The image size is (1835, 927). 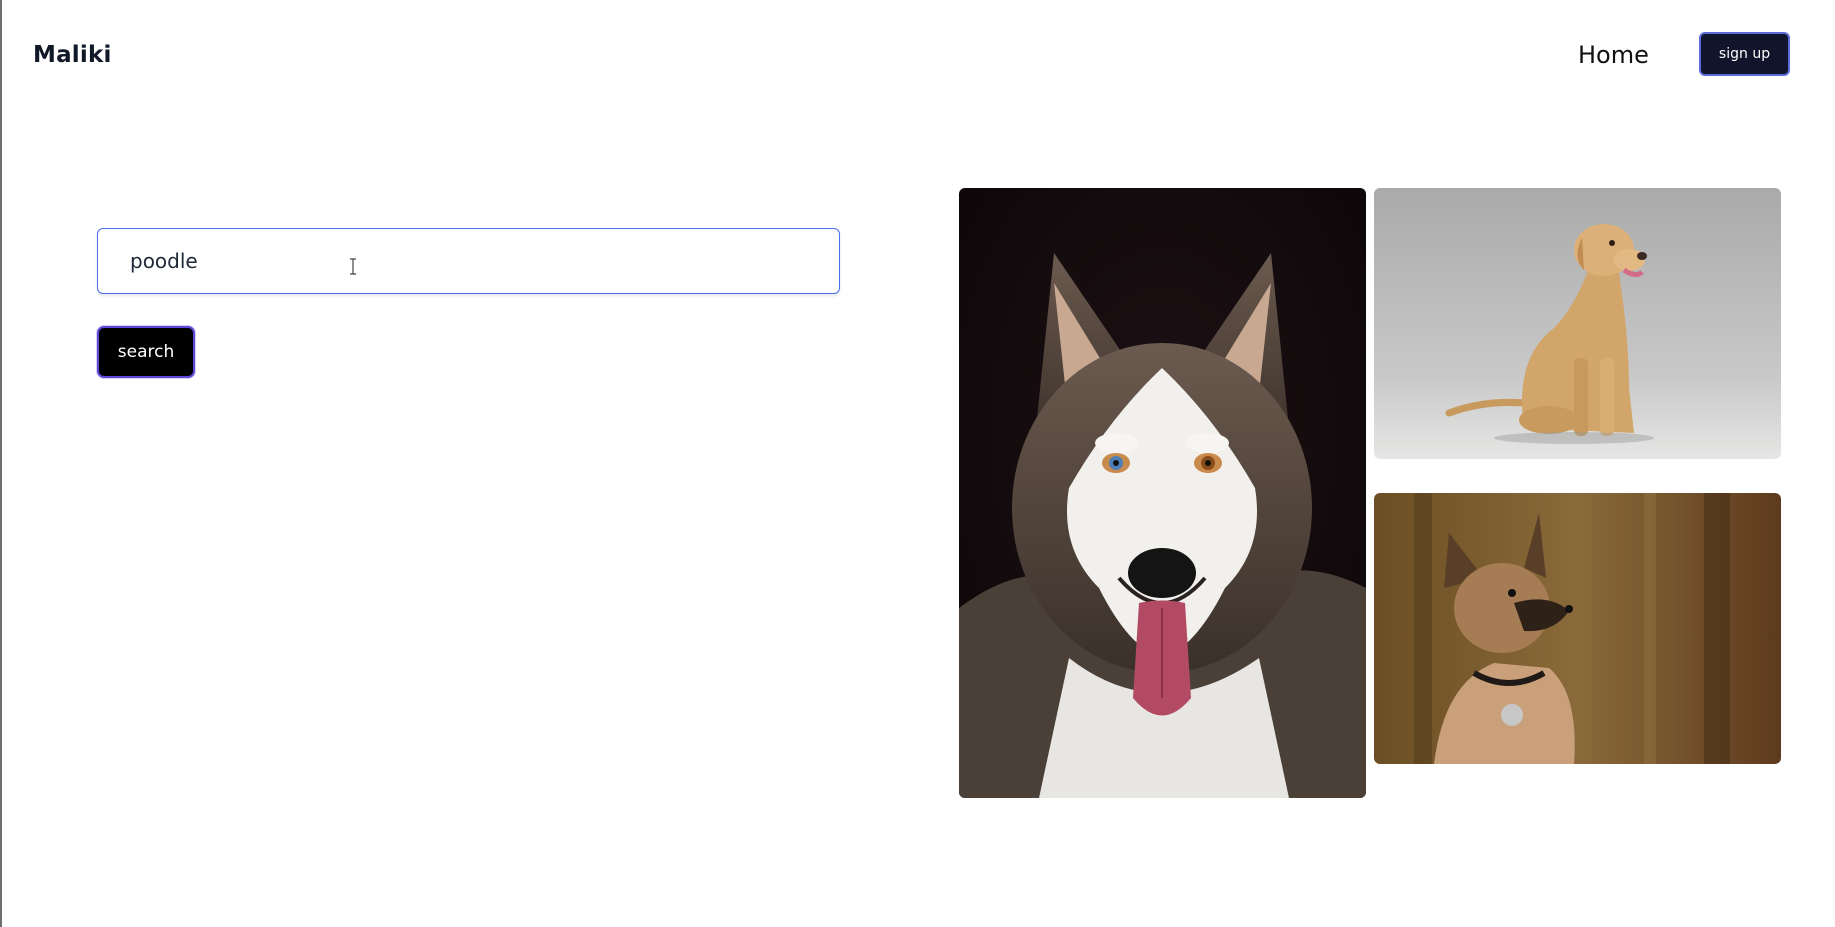 I want to click on labrador-photo, so click(x=1577, y=323).